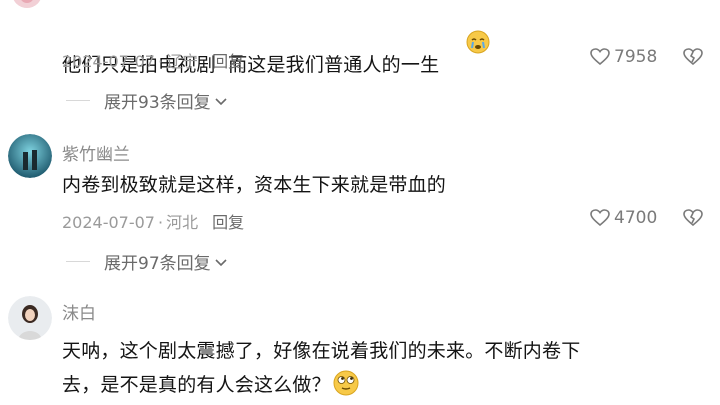 The image size is (720, 405). What do you see at coordinates (157, 103) in the screenshot?
I see `expand-replies-label: 展开93条回复` at bounding box center [157, 103].